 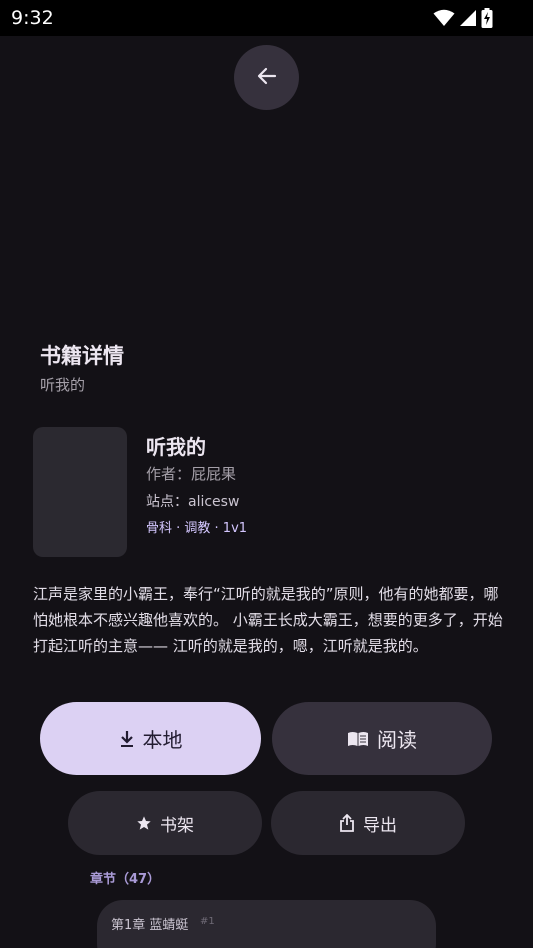 What do you see at coordinates (144, 823) in the screenshot?
I see `star-icon` at bounding box center [144, 823].